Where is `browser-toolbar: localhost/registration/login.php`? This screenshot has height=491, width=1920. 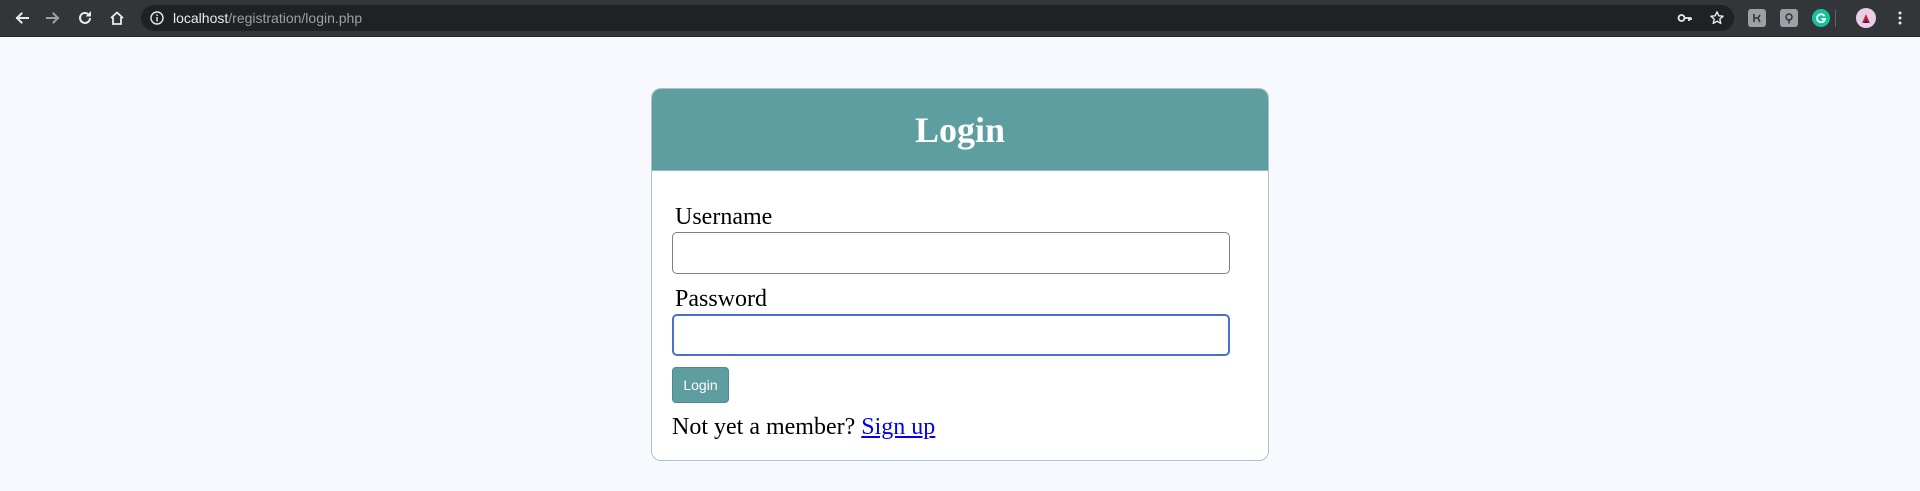 browser-toolbar: localhost/registration/login.php is located at coordinates (960, 18).